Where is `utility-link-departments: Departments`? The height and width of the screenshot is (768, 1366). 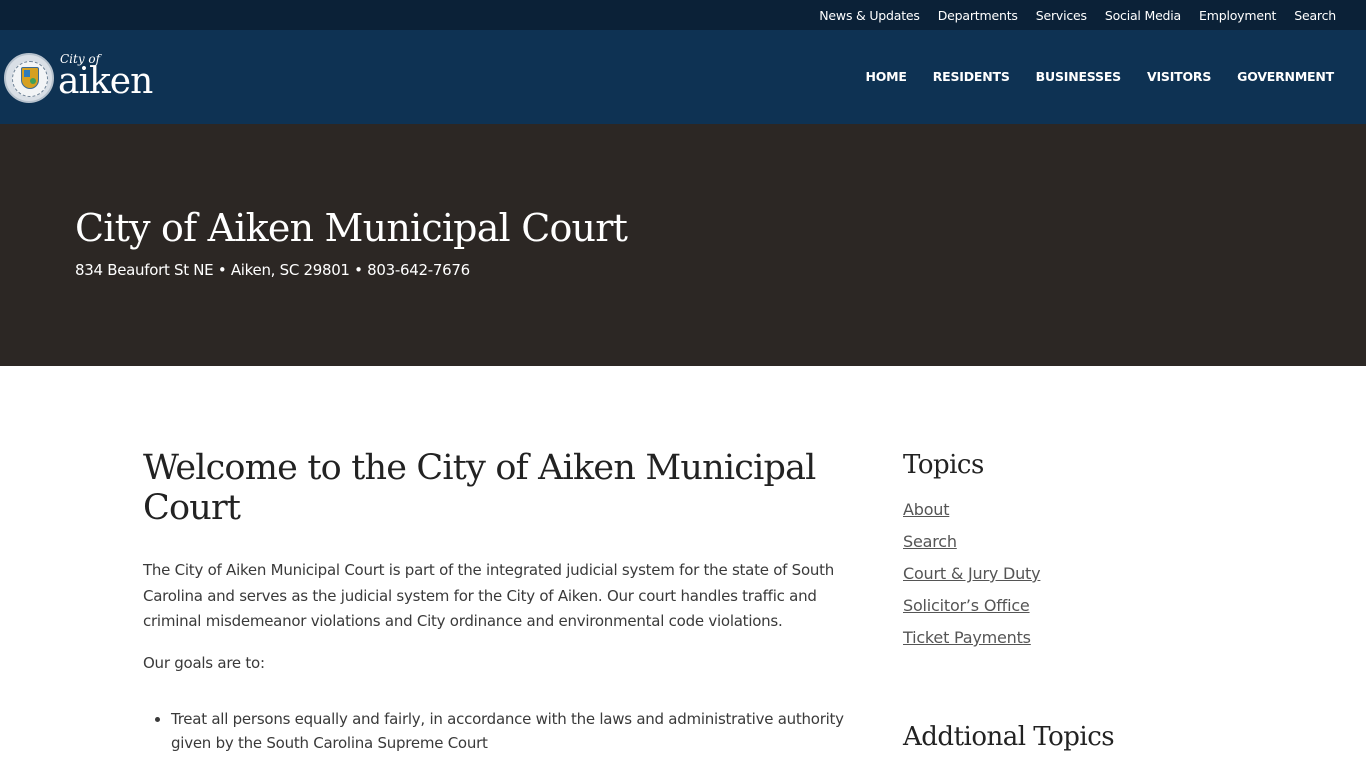
utility-link-departments: Departments is located at coordinates (978, 15).